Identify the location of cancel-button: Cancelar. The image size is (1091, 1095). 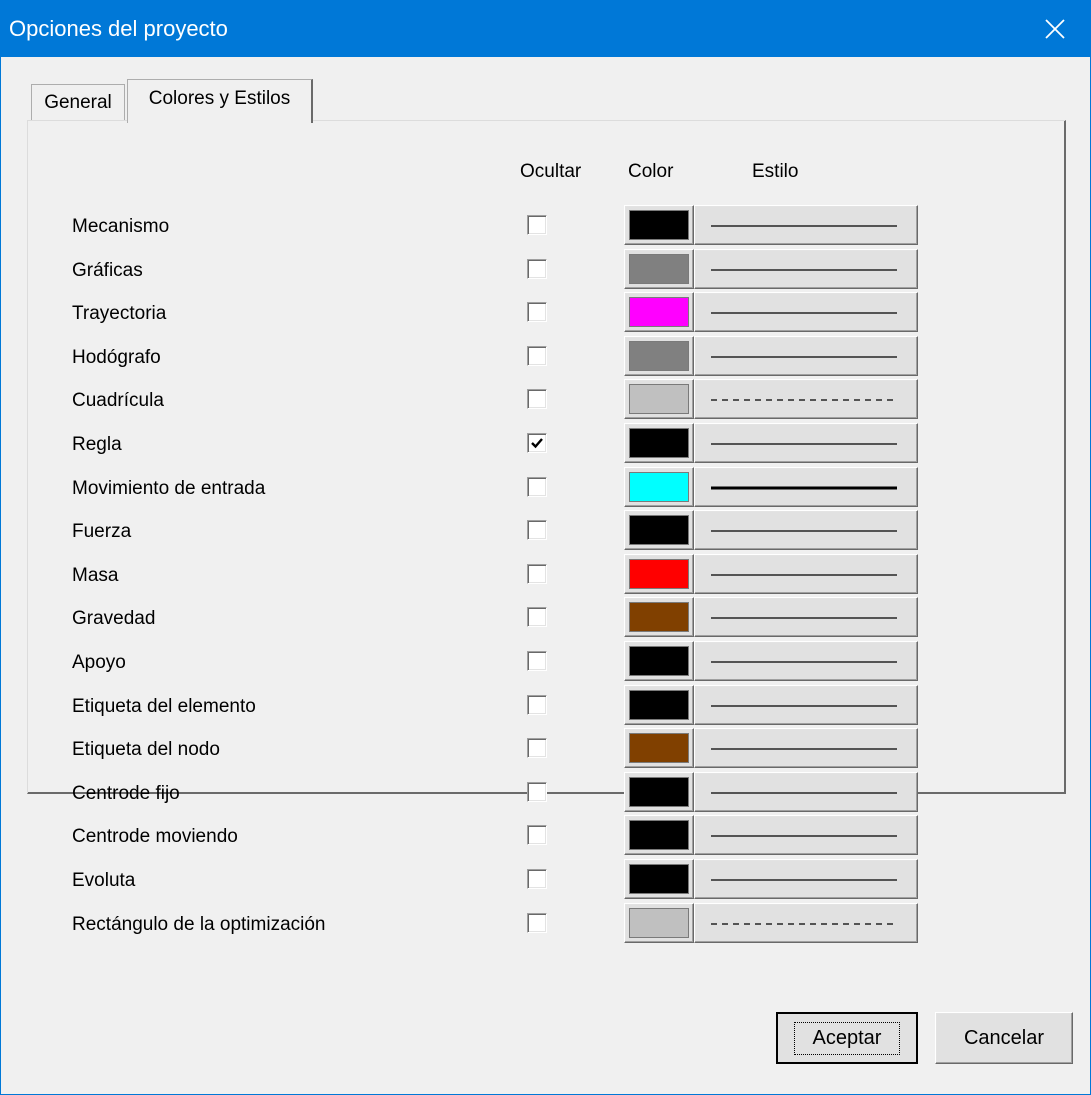
(1004, 1038).